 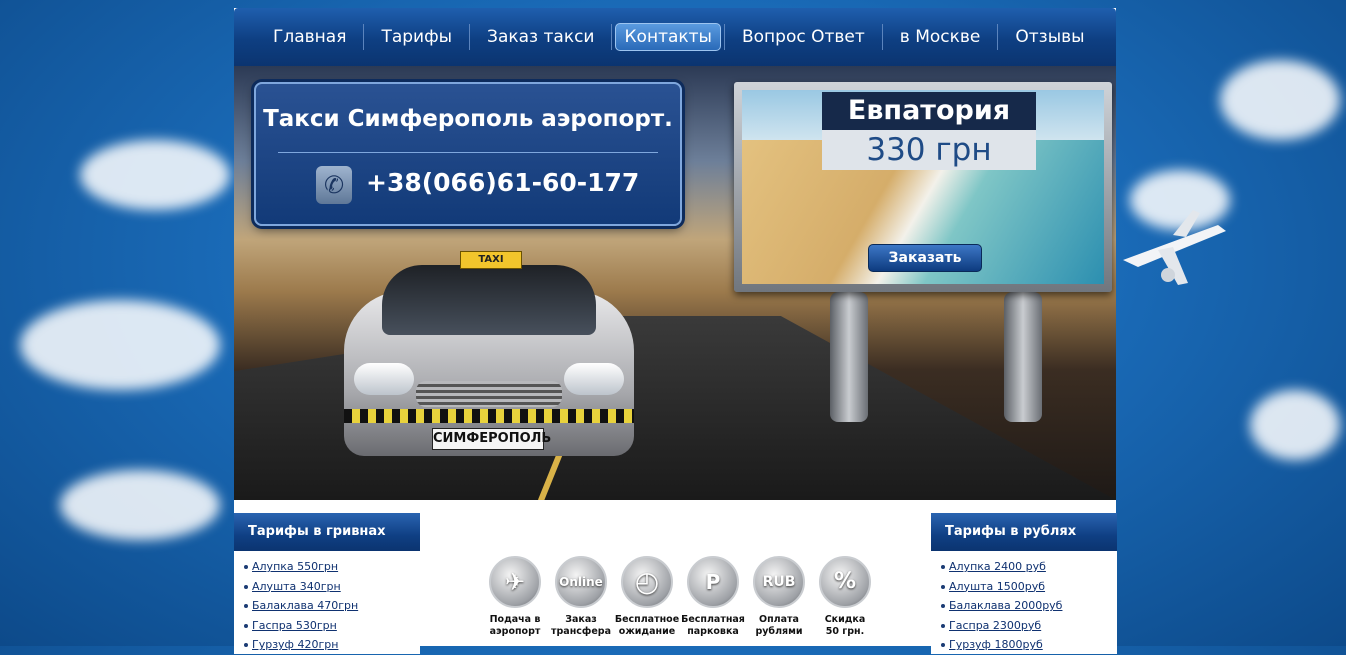 I want to click on taxi-car-image: TAXI СИМФЕРОПОЛЬ, so click(x=489, y=356).